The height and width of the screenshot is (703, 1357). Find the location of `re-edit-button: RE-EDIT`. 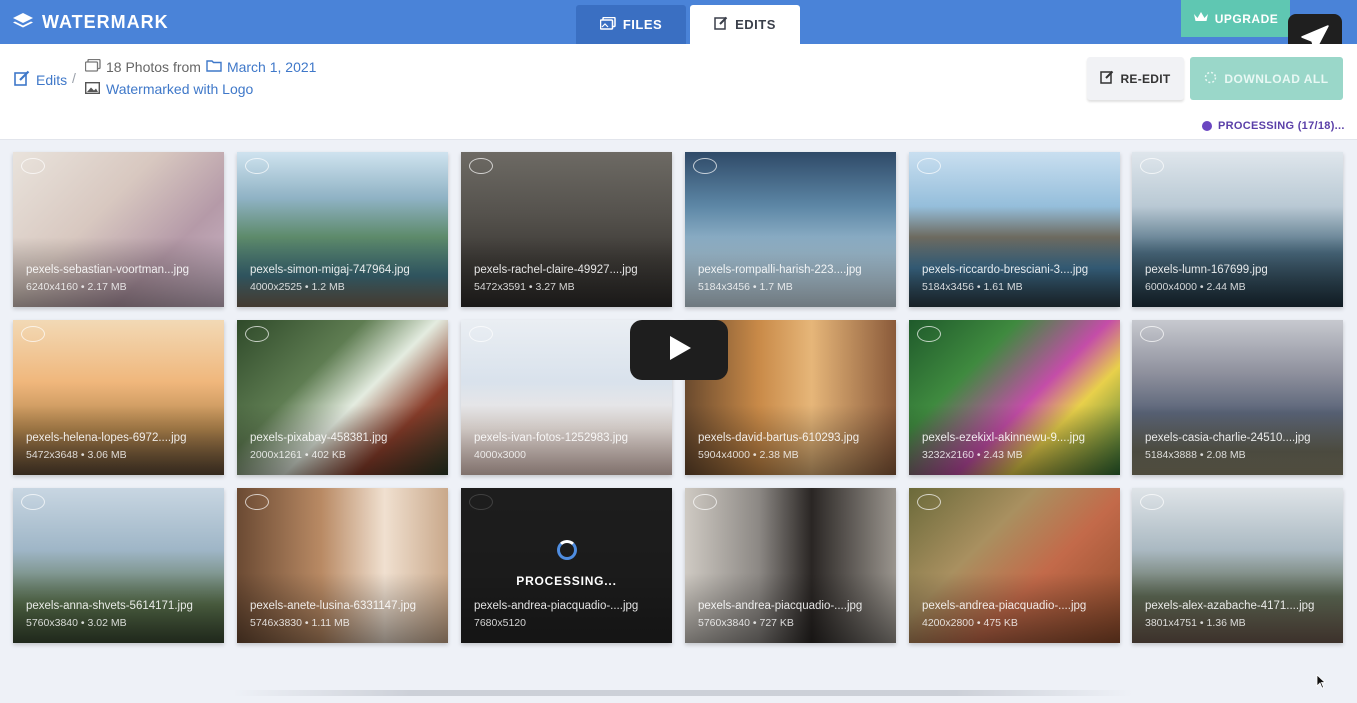

re-edit-button: RE-EDIT is located at coordinates (1135, 78).